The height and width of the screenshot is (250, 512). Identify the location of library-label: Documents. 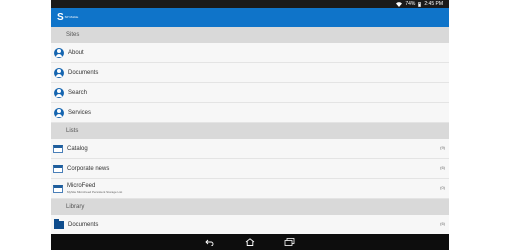
(83, 224).